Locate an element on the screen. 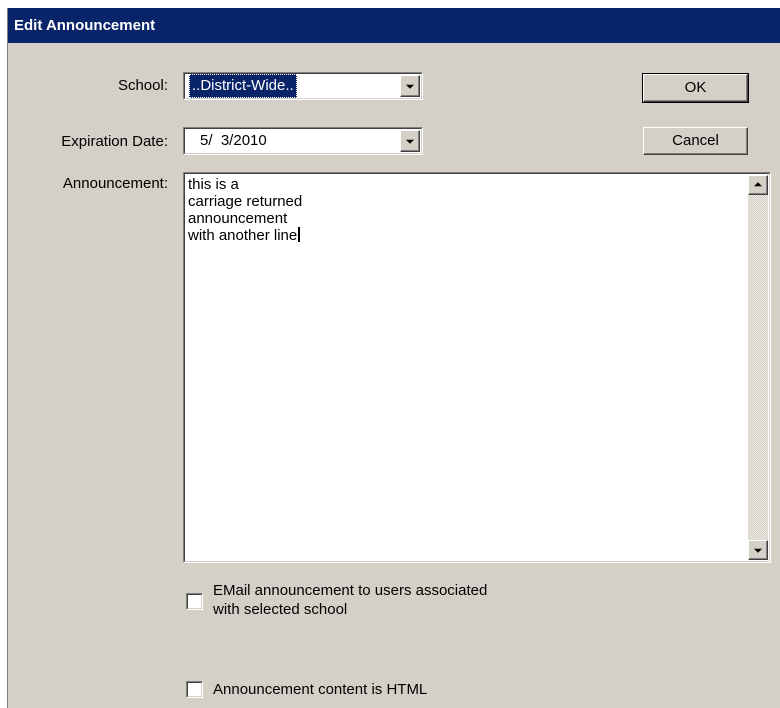 Image resolution: width=780 pixels, height=708 pixels. scroll-up-button is located at coordinates (758, 185).